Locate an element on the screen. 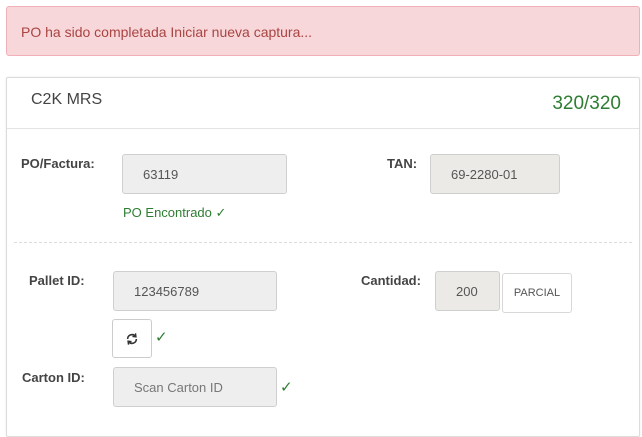  tan-input: 69-2280-01 is located at coordinates (495, 174).